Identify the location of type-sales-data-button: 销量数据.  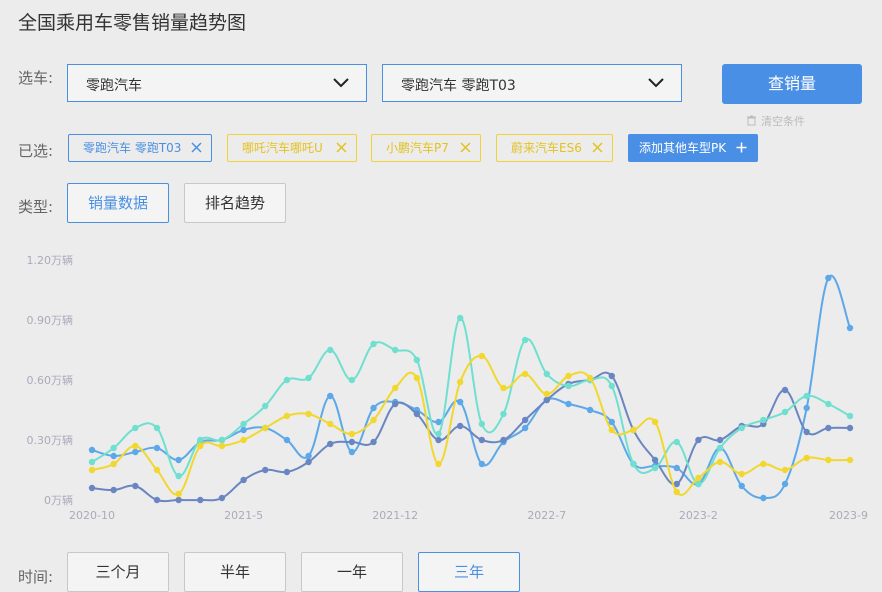
(118, 203).